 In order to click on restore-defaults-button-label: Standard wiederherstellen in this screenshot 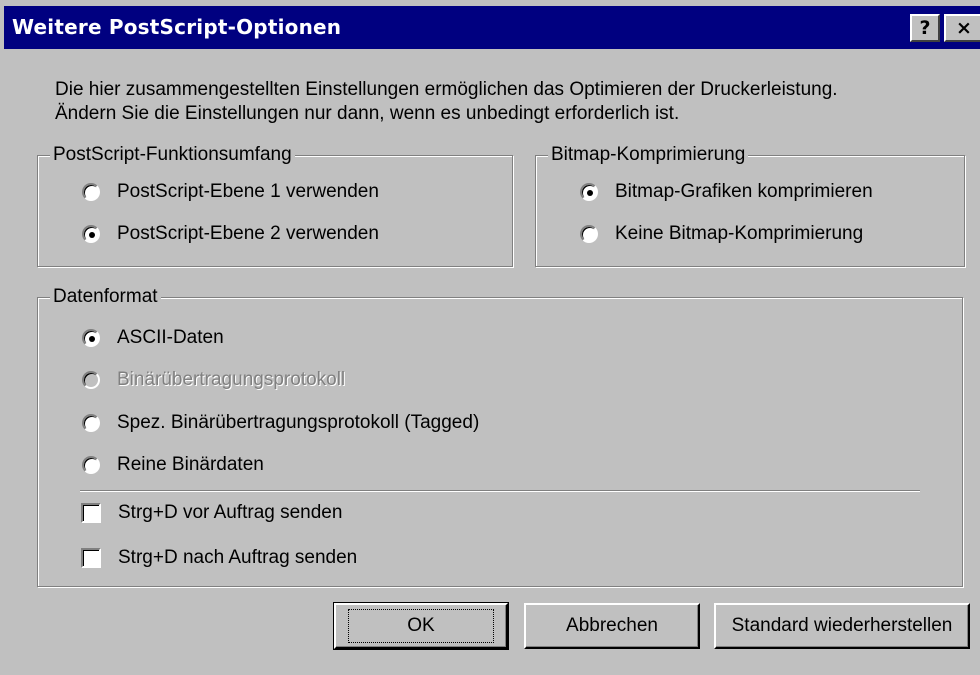, I will do `click(842, 625)`.